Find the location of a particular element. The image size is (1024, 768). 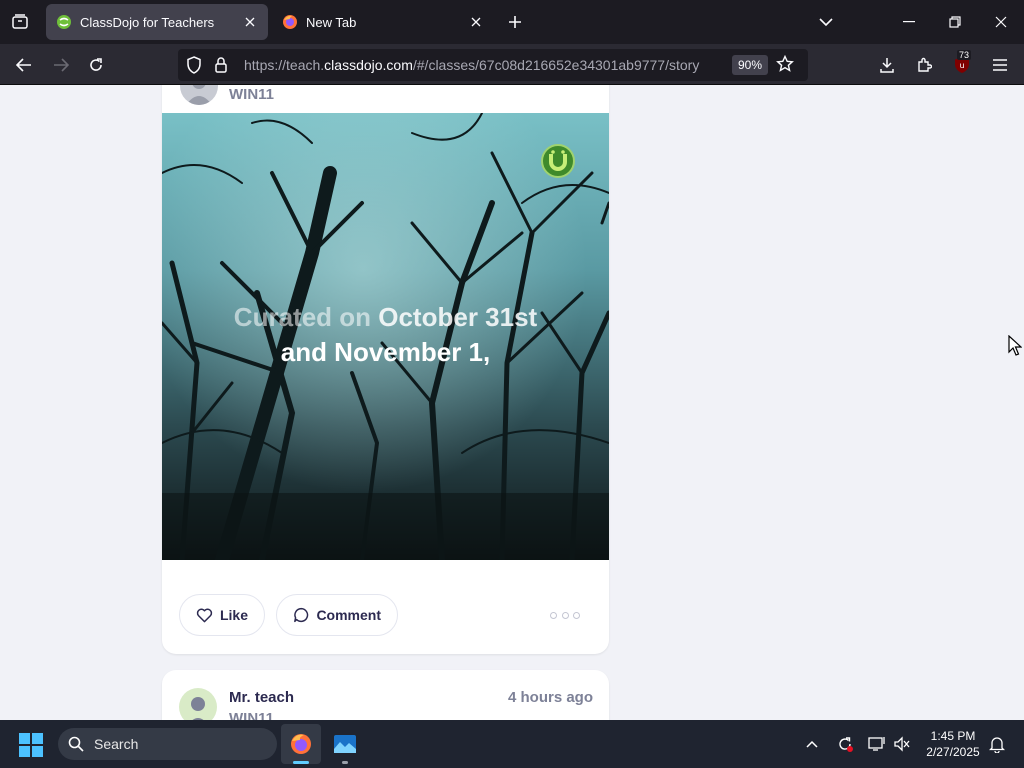

minimize-button is located at coordinates (909, 22).